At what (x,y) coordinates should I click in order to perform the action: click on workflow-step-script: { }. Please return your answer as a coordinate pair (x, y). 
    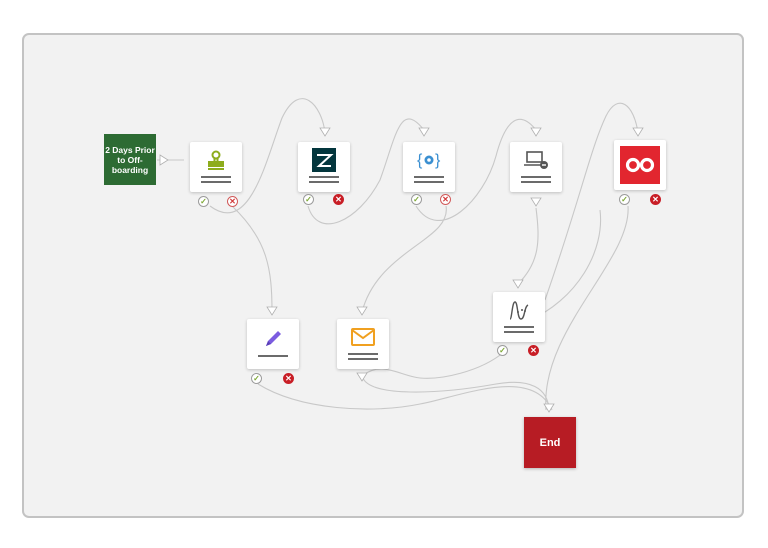
    Looking at the image, I should click on (429, 167).